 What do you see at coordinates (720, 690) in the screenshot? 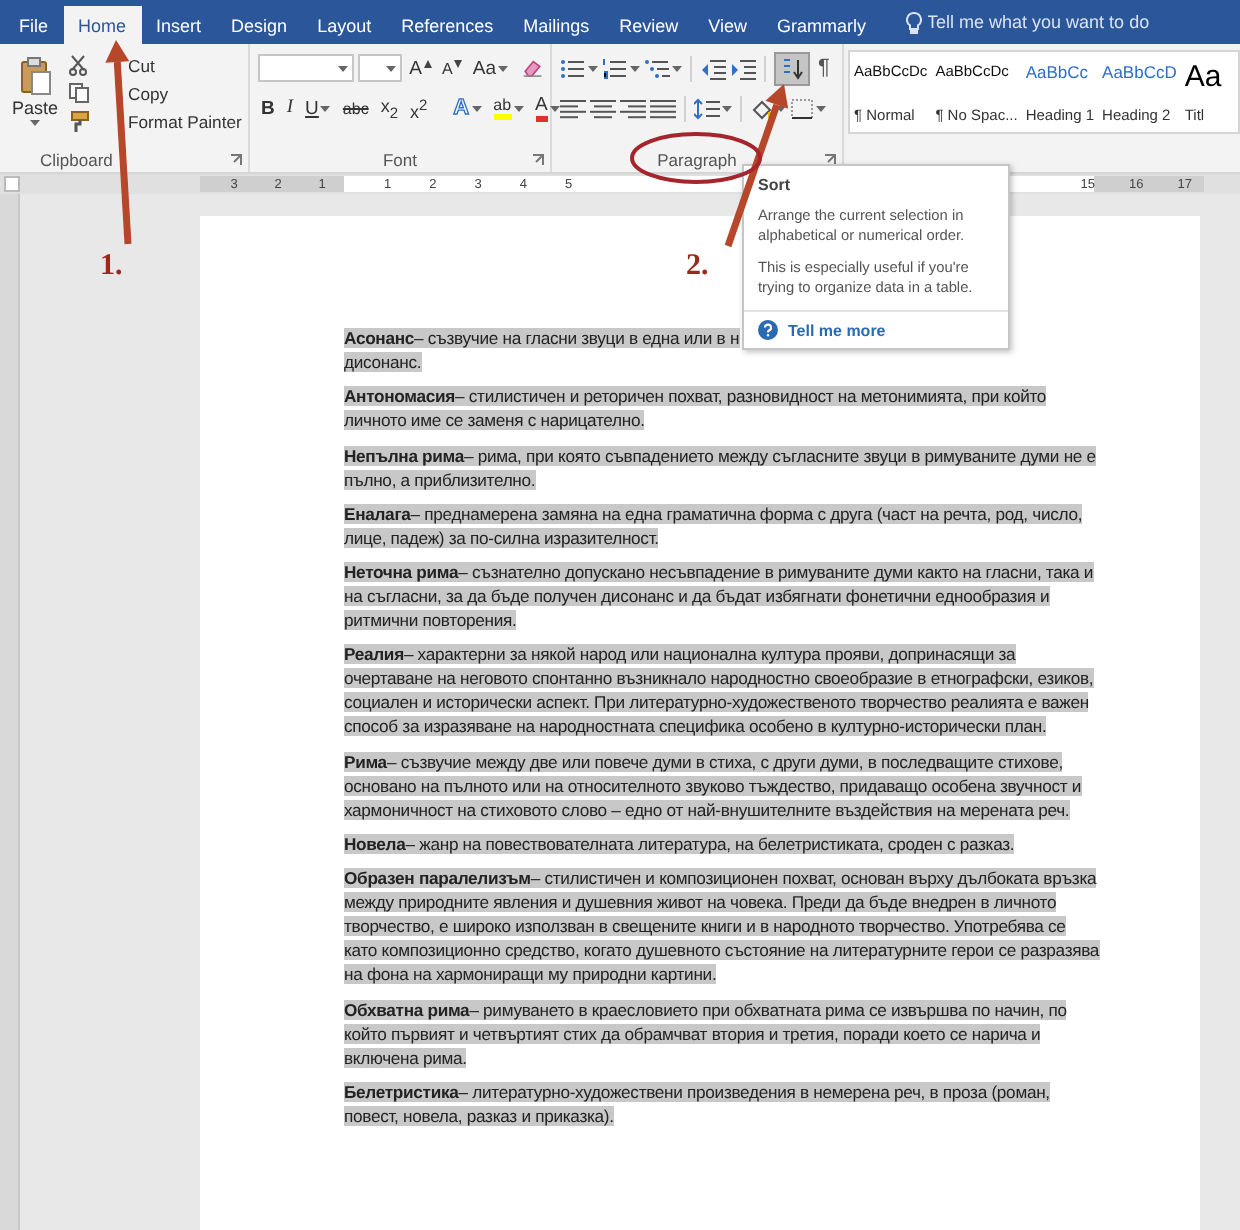
I see `paragraph: Реалия– характерни за някой народ или национална култура прояви, допринасящи за очертаване на неговото спонтанно възникнало народностно своеобразие в етнографски, езиков, социален и исторически аспект. При литературно-художественото творчество реалията е важен способ за изразяване на народностната специфика особено в културно-исторически план.` at bounding box center [720, 690].